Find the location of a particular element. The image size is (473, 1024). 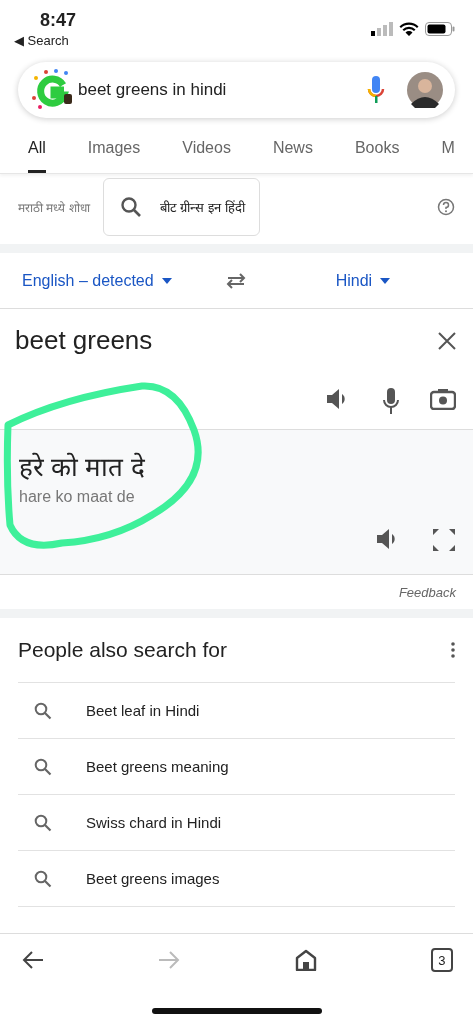

search-tab: All is located at coordinates (37, 150).